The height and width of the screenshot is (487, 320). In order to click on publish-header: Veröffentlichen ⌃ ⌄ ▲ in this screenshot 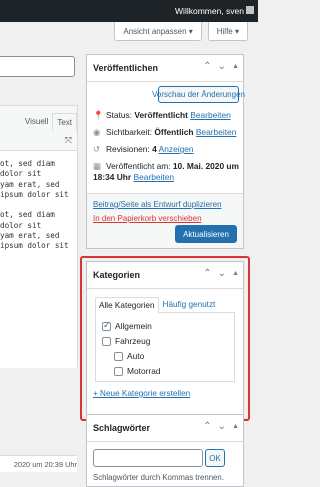, I will do `click(165, 68)`.